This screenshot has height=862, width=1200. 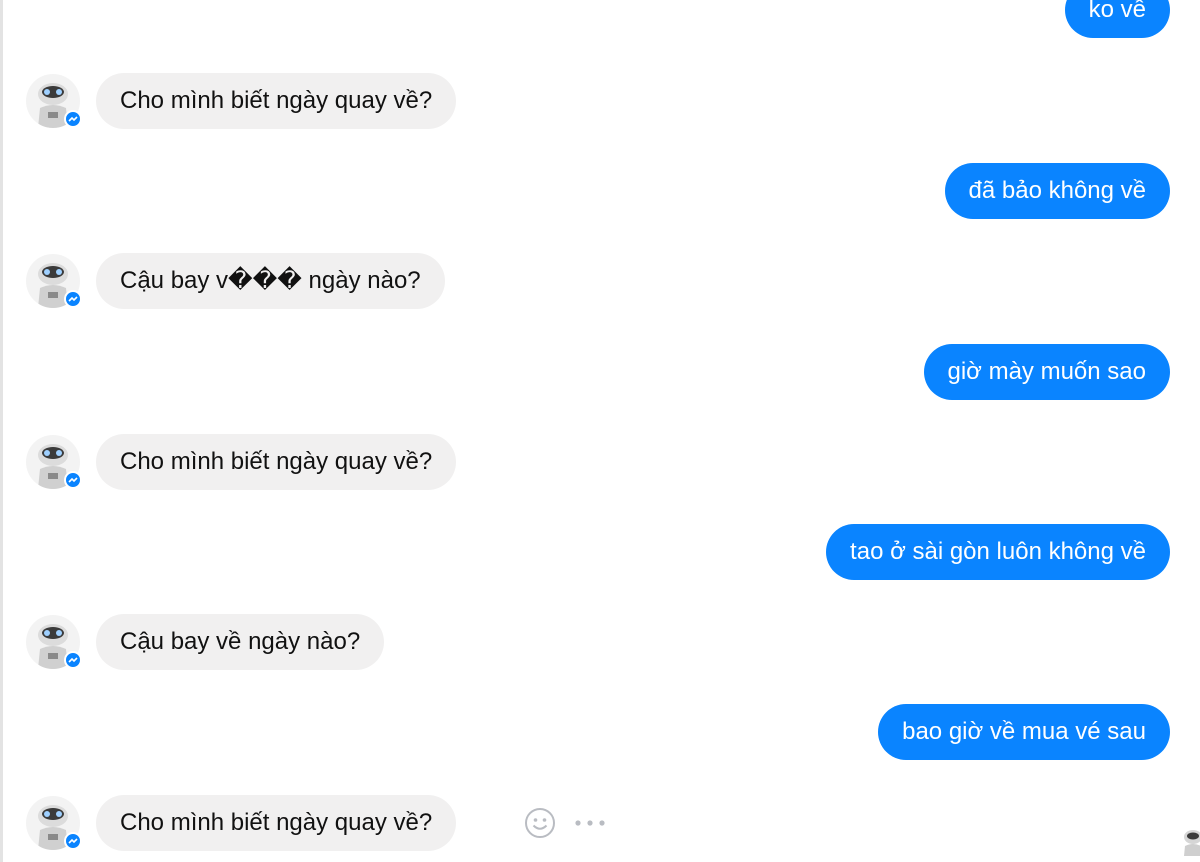 I want to click on message-row-outgoing: tao ở sài gòn luôn không về, so click(x=600, y=552).